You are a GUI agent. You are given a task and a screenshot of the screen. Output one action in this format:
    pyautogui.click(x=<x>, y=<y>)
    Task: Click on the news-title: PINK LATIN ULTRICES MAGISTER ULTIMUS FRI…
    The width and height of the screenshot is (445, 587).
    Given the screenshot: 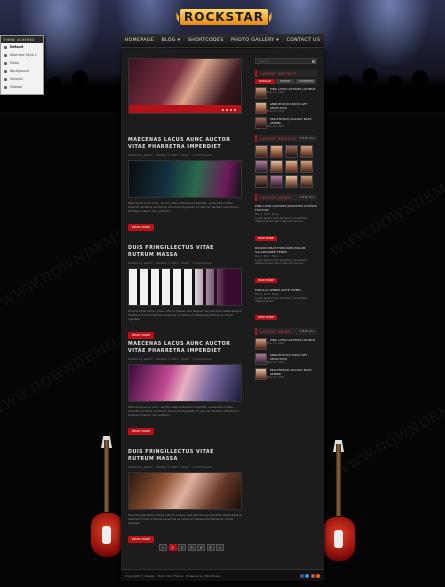 What is the action you would take?
    pyautogui.click(x=286, y=208)
    